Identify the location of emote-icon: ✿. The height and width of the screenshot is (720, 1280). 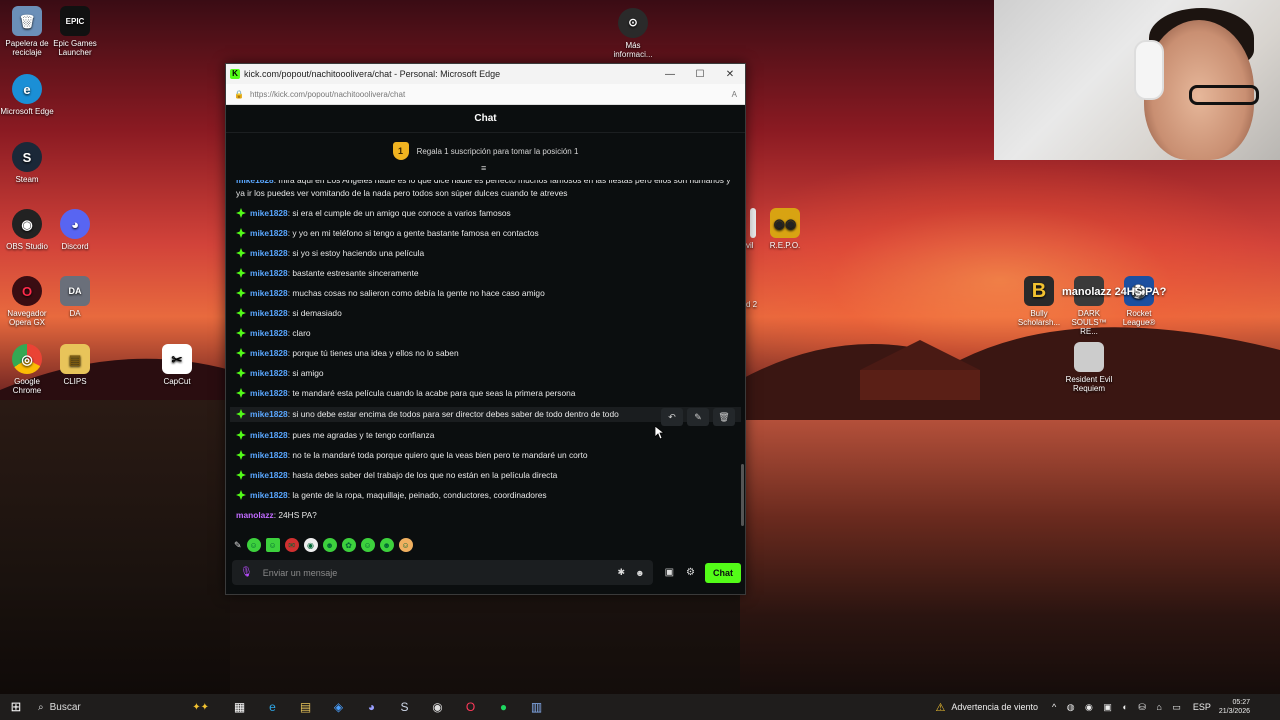
(348, 545).